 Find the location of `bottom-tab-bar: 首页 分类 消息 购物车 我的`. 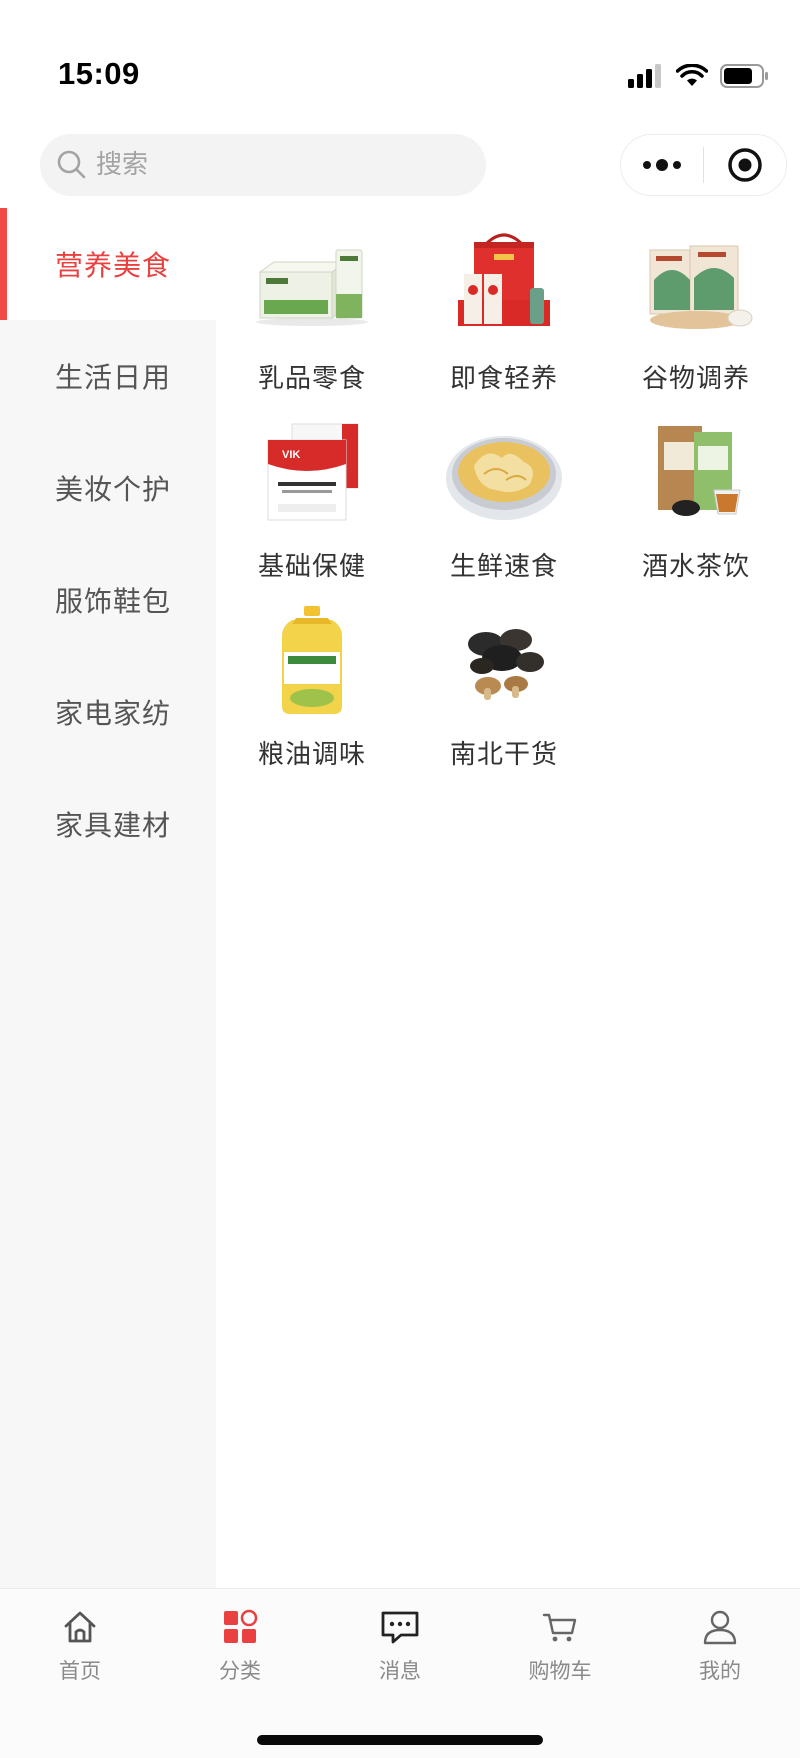

bottom-tab-bar: 首页 分类 消息 购物车 我的 is located at coordinates (400, 1673).